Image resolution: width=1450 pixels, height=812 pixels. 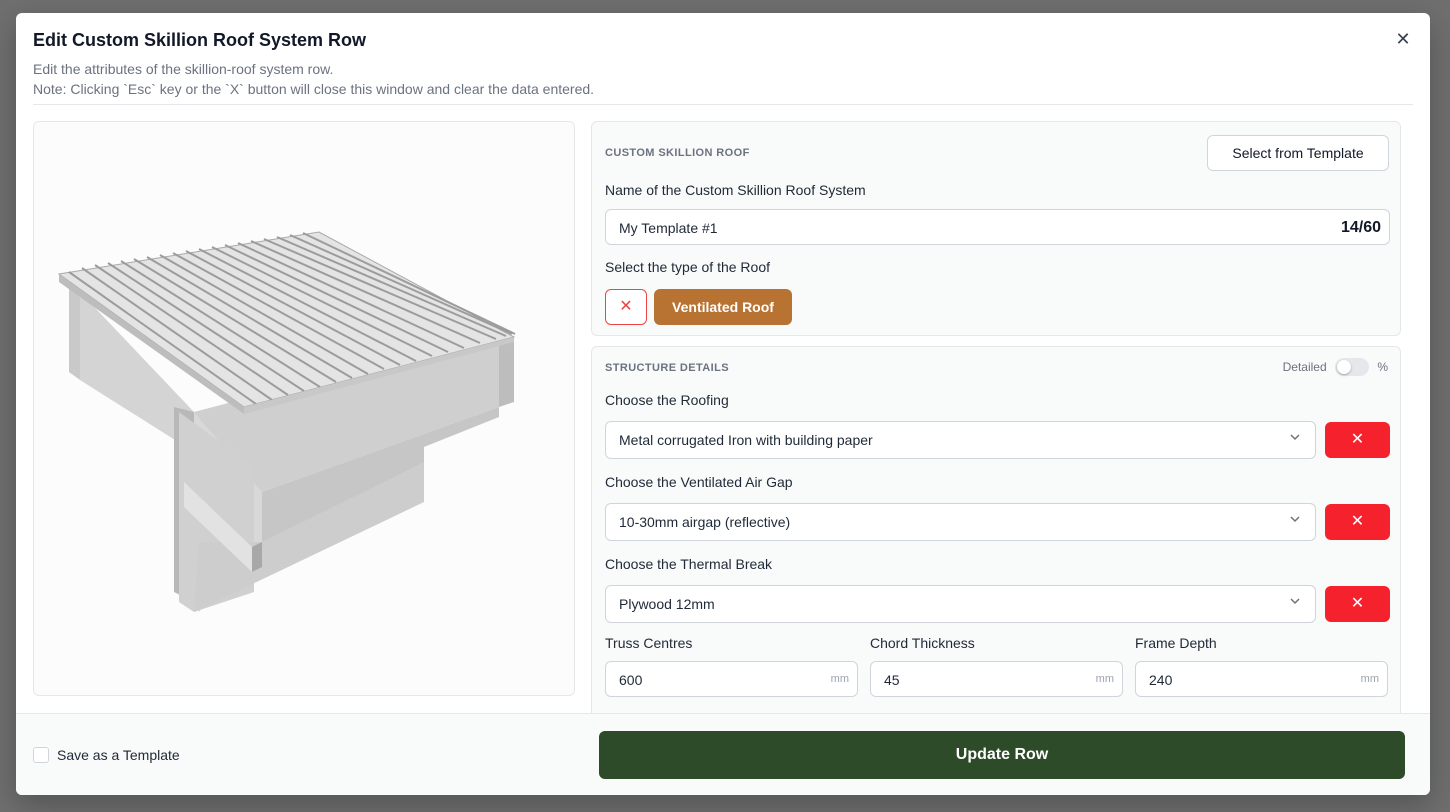 What do you see at coordinates (996, 679) in the screenshot?
I see `chord-thickness-input: 45 mm` at bounding box center [996, 679].